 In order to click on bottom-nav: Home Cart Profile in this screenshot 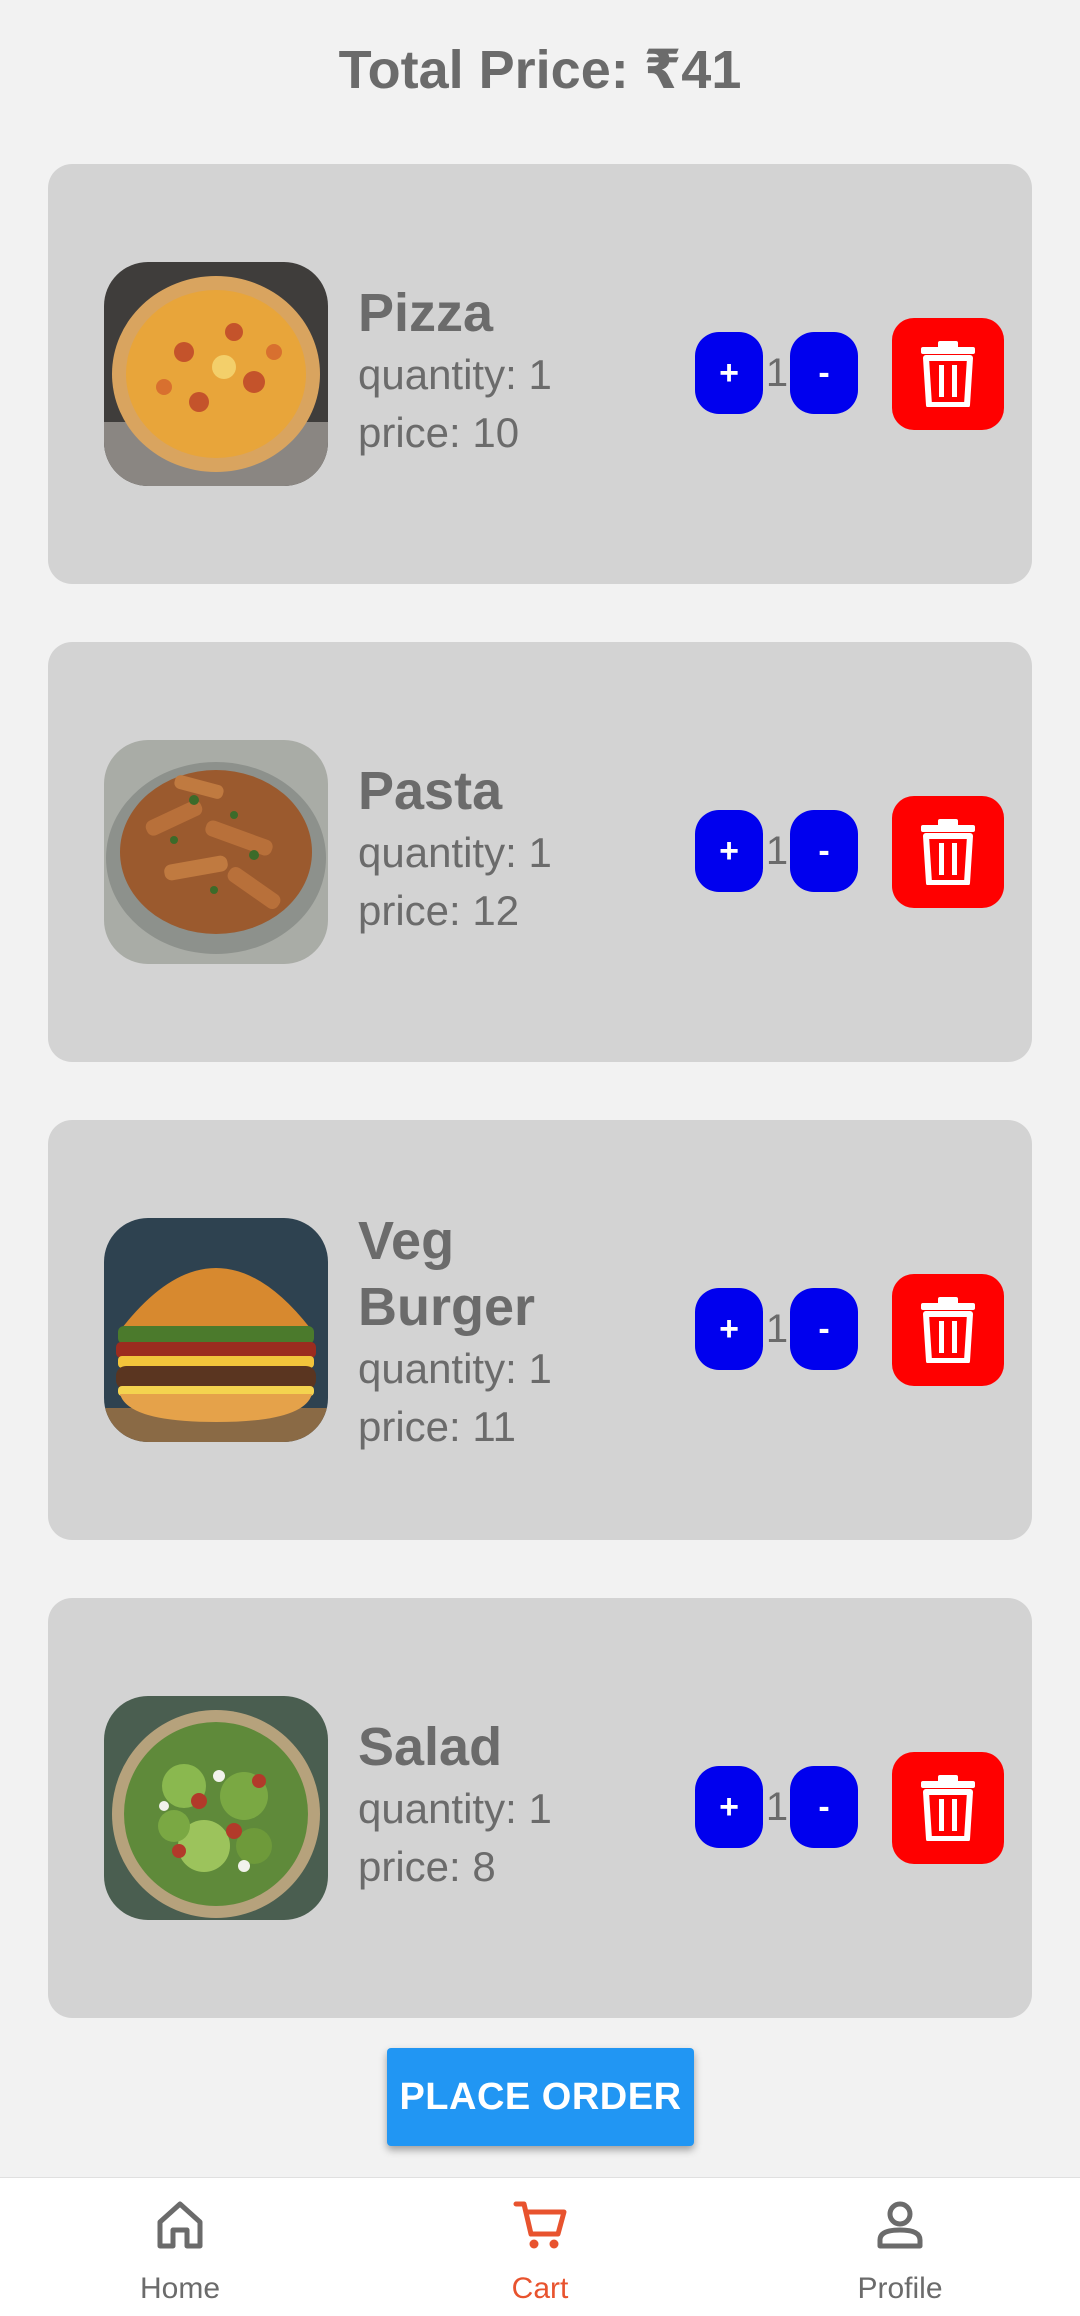, I will do `click(540, 2246)`.